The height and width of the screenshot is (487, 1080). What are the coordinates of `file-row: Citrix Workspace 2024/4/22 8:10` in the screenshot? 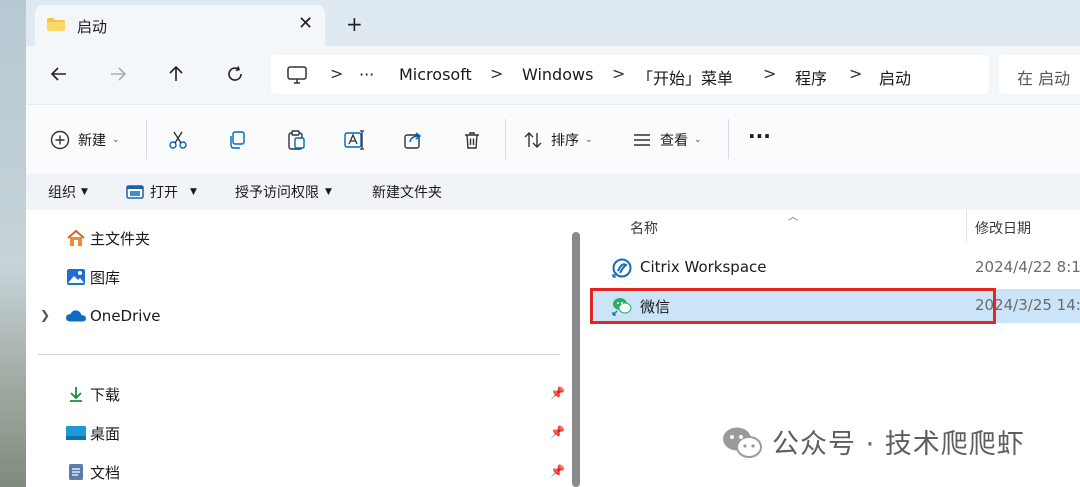 It's located at (837, 268).